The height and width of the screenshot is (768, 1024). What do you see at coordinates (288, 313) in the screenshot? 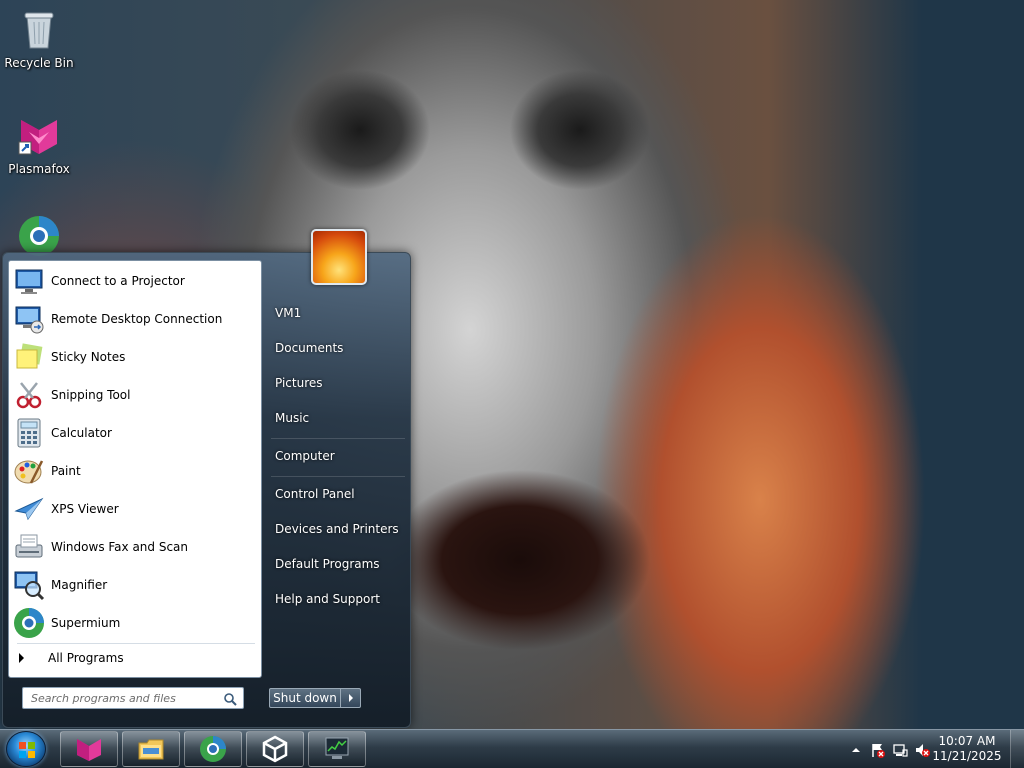
I see `right-item-label: VM1` at bounding box center [288, 313].